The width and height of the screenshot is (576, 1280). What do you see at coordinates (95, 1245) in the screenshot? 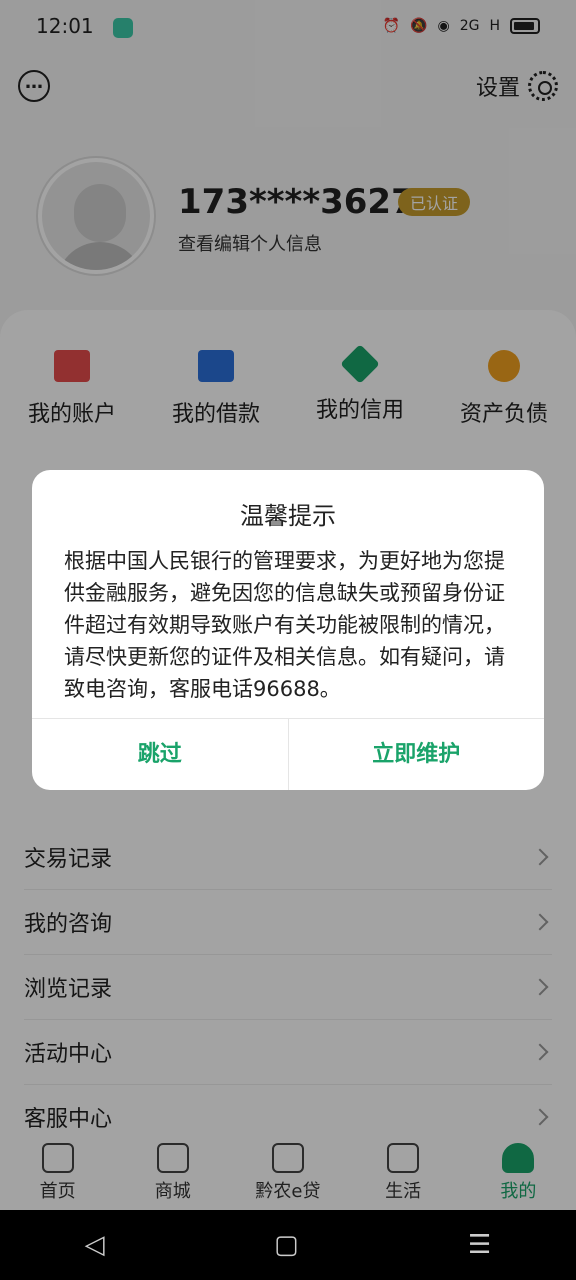
I see `back-icon: ◁` at bounding box center [95, 1245].